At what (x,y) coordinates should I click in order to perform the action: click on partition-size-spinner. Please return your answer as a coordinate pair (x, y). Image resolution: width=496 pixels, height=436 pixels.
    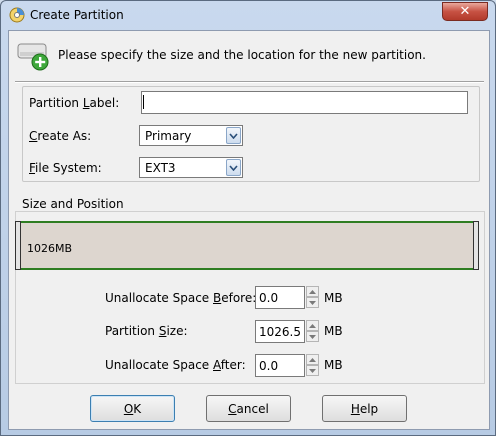
    Looking at the image, I should click on (312, 331).